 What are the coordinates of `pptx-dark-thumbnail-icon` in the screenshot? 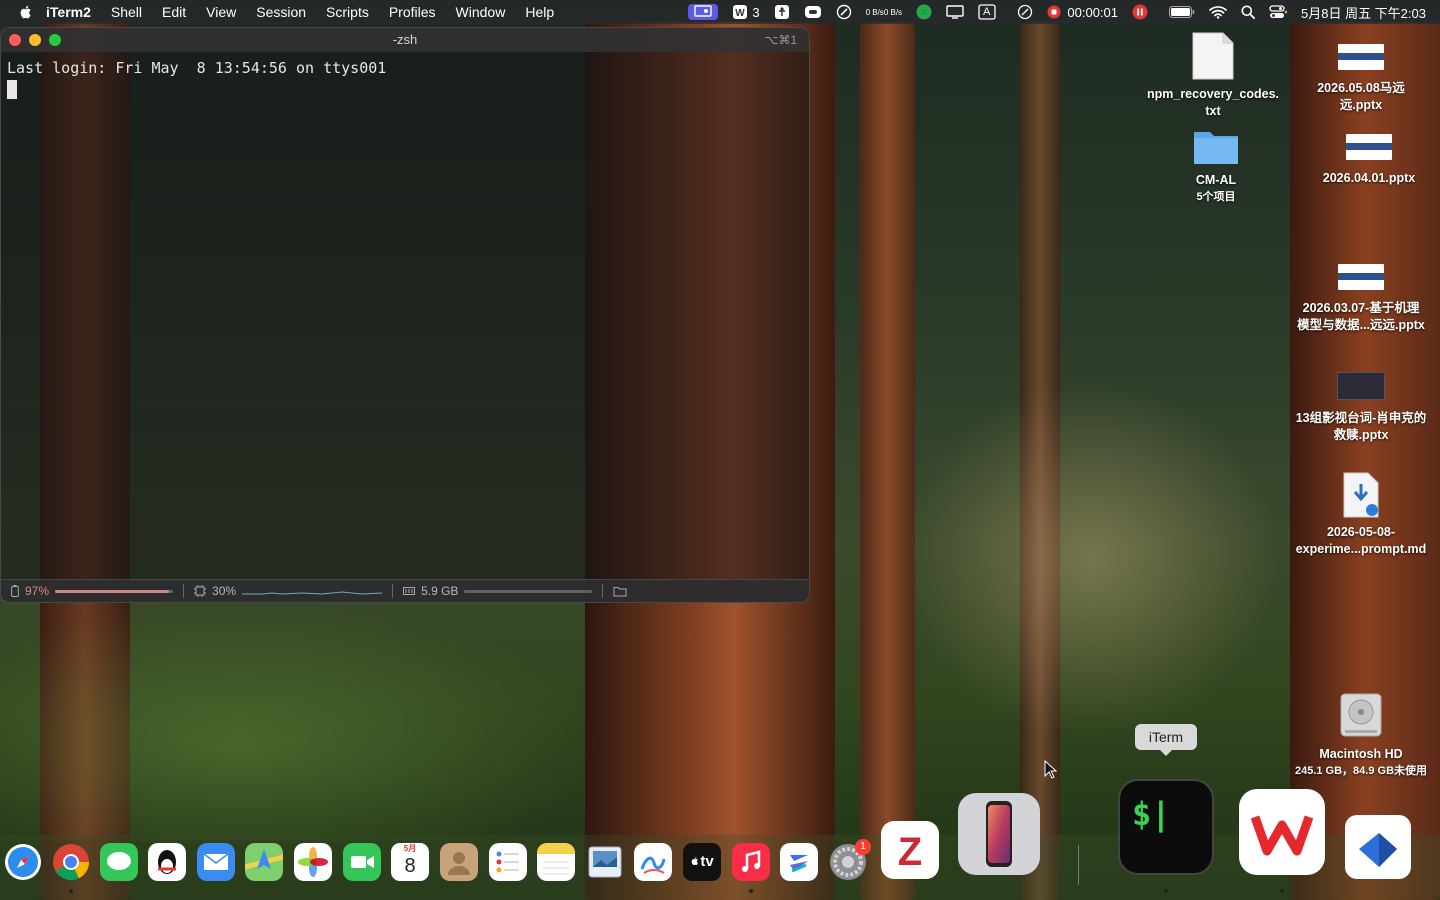 It's located at (1361, 386).